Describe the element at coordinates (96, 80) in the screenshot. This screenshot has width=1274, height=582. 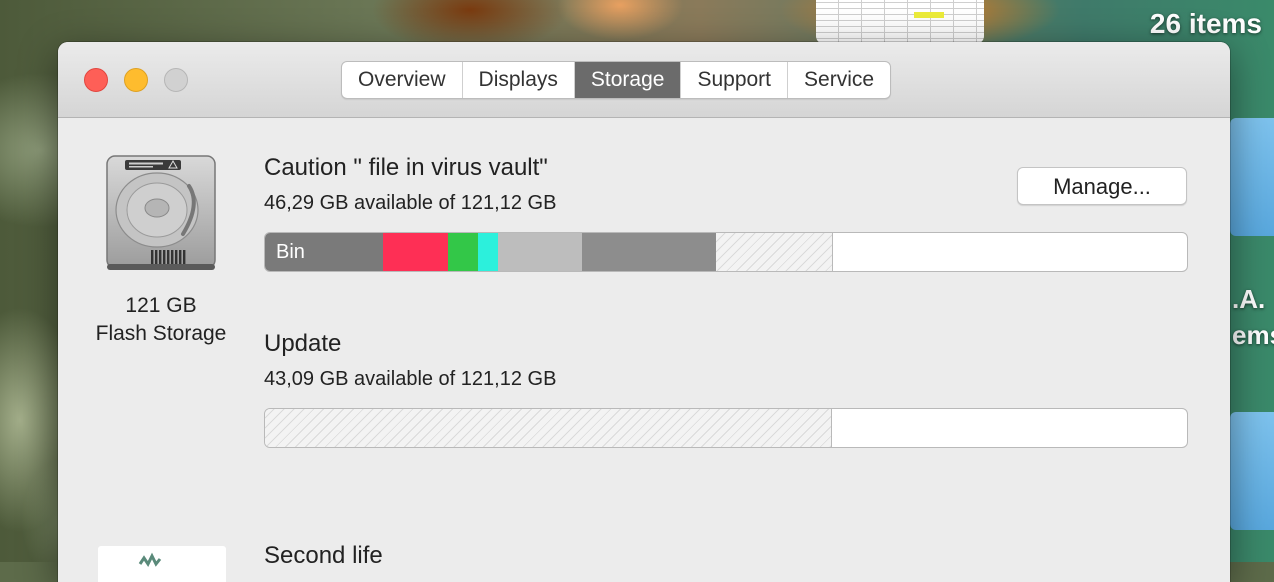
I see `close-button` at that location.